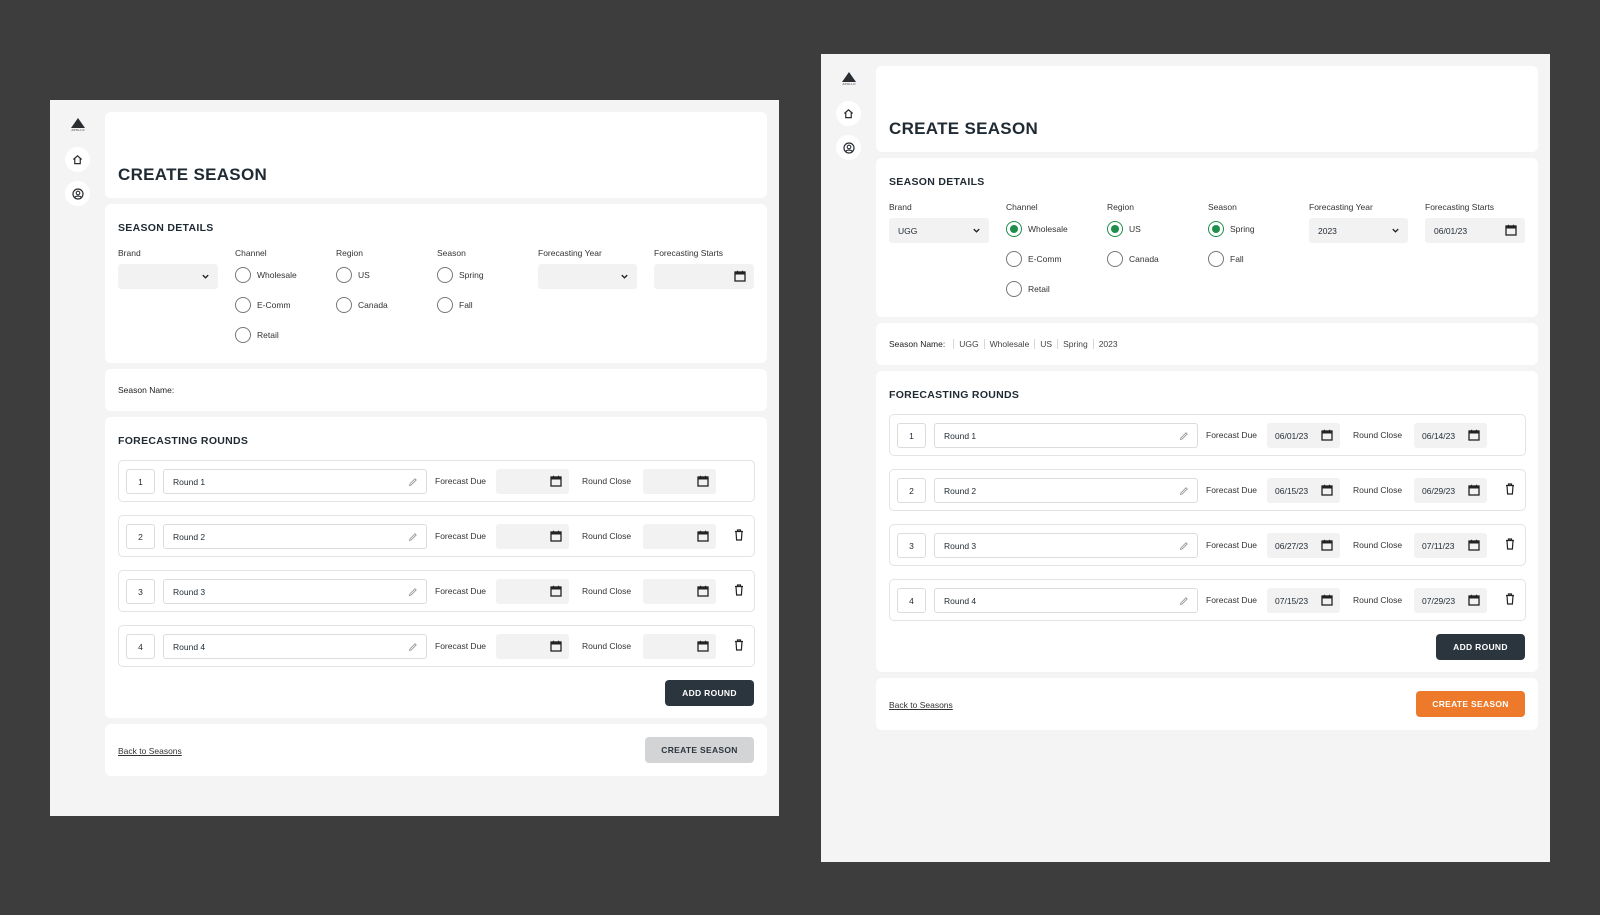  I want to click on round-close-date: 06/29/23, so click(1450, 490).